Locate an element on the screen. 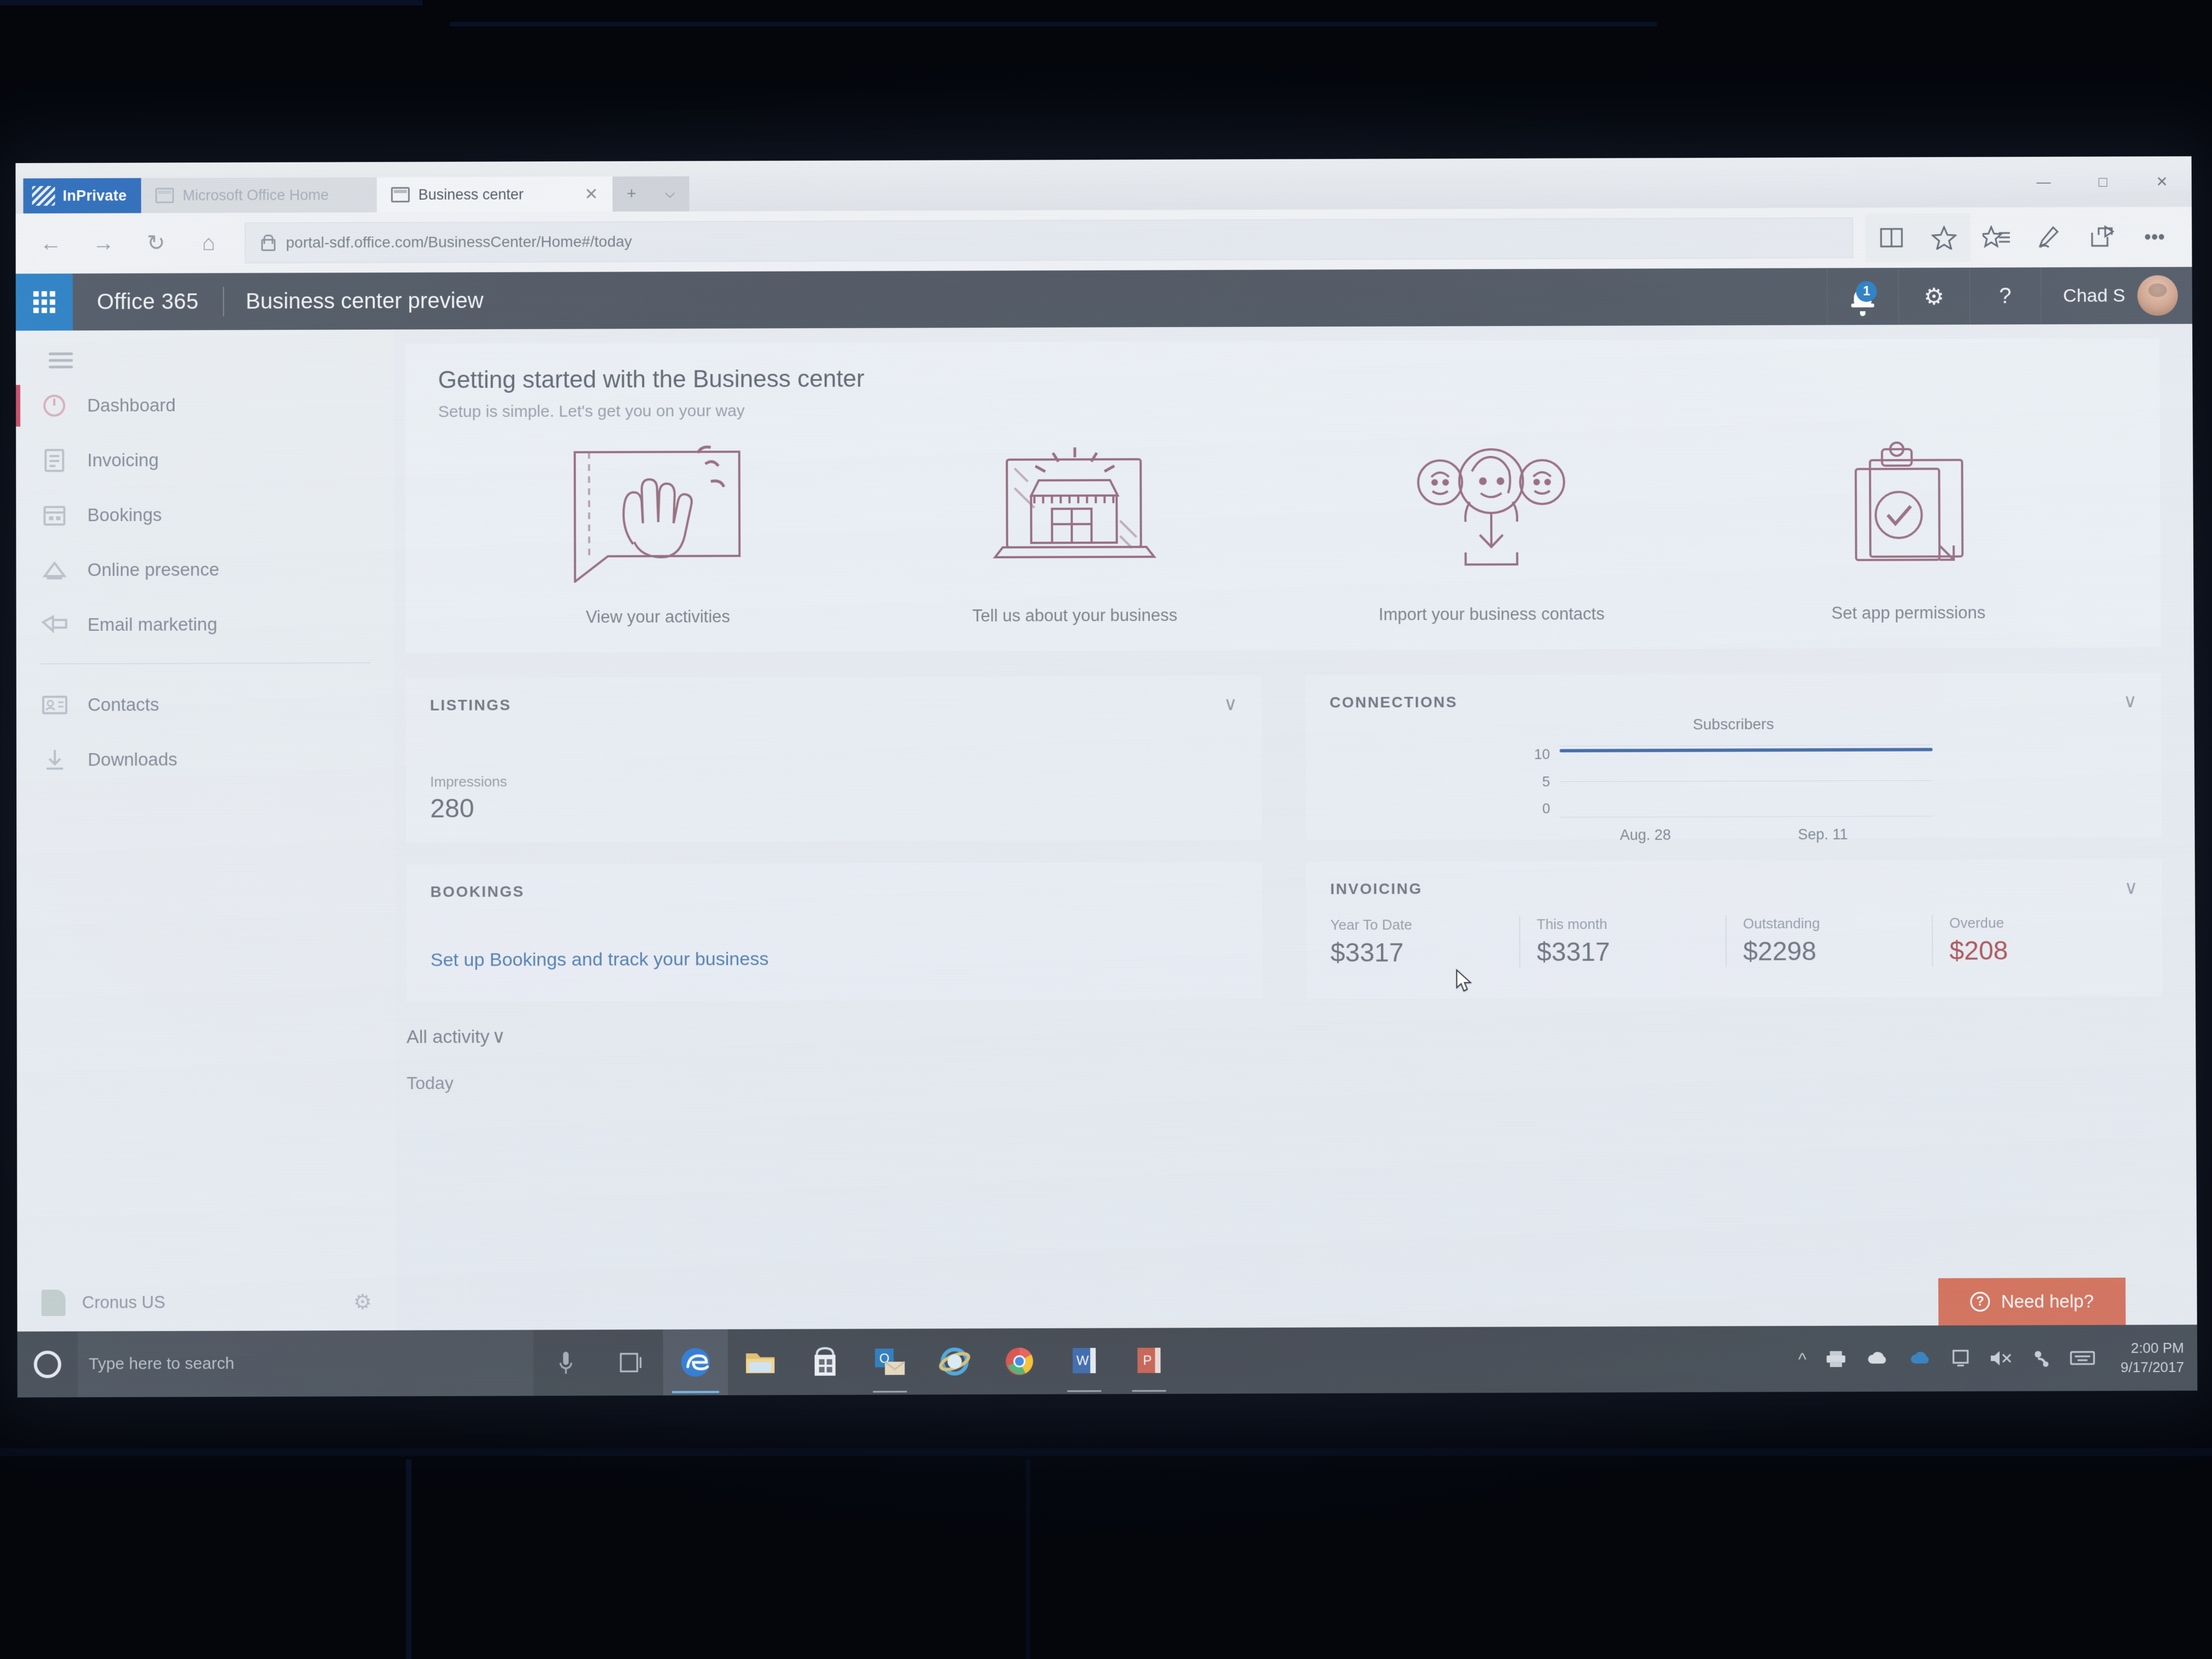 This screenshot has width=2212, height=1659. app-launcher-button is located at coordinates (44, 302).